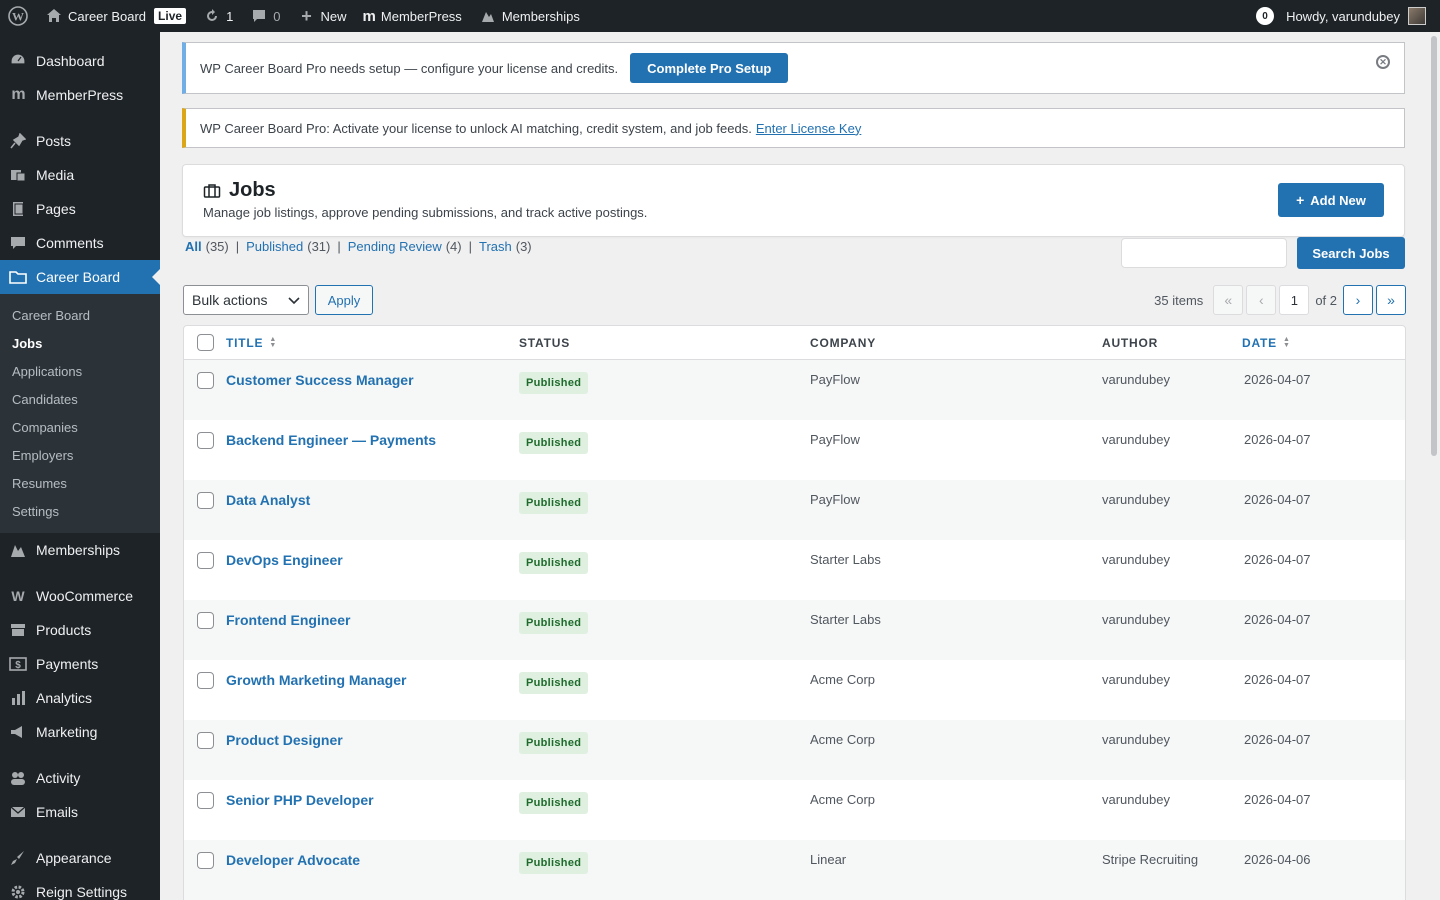 The height and width of the screenshot is (900, 1440). Describe the element at coordinates (1259, 342) in the screenshot. I see `column-date-label: DATE` at that location.